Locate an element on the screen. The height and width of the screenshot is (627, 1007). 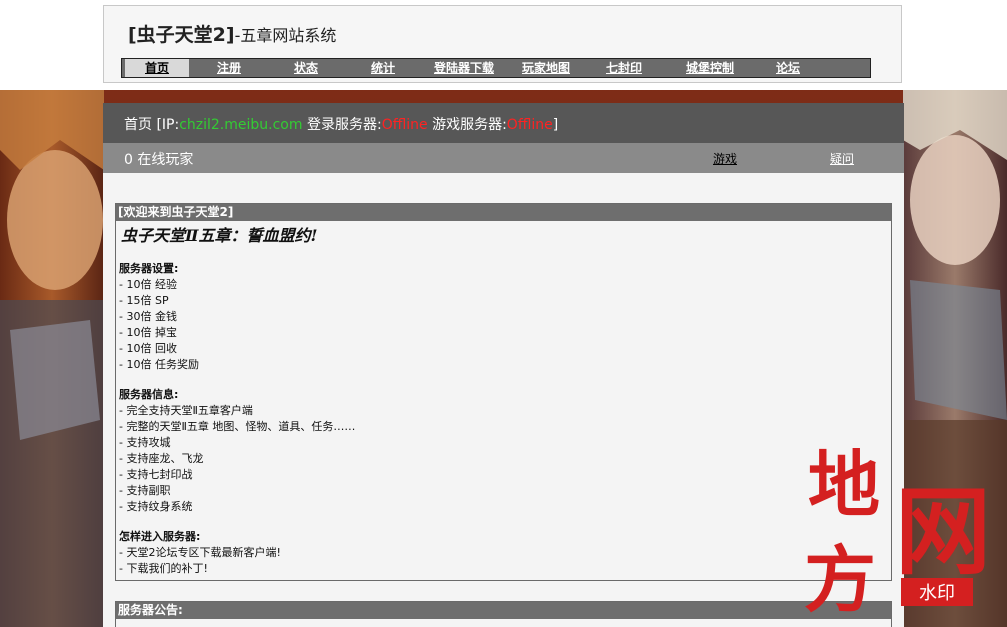
nav-item-home: 首页 is located at coordinates (157, 68).